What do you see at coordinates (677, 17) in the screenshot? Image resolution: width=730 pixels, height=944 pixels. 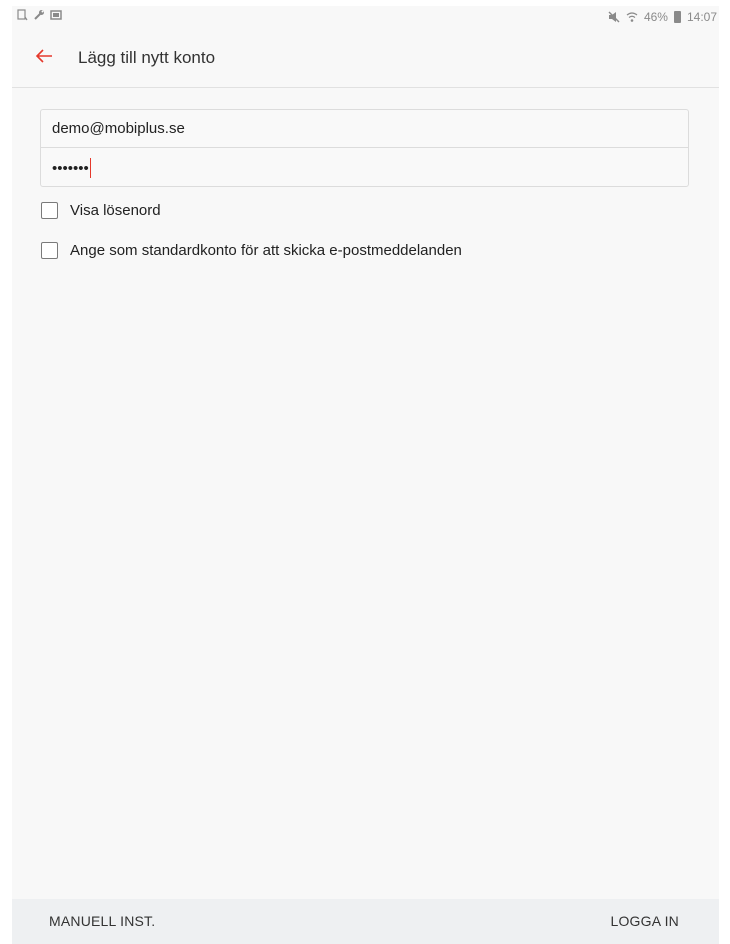 I see `battery-icon` at bounding box center [677, 17].